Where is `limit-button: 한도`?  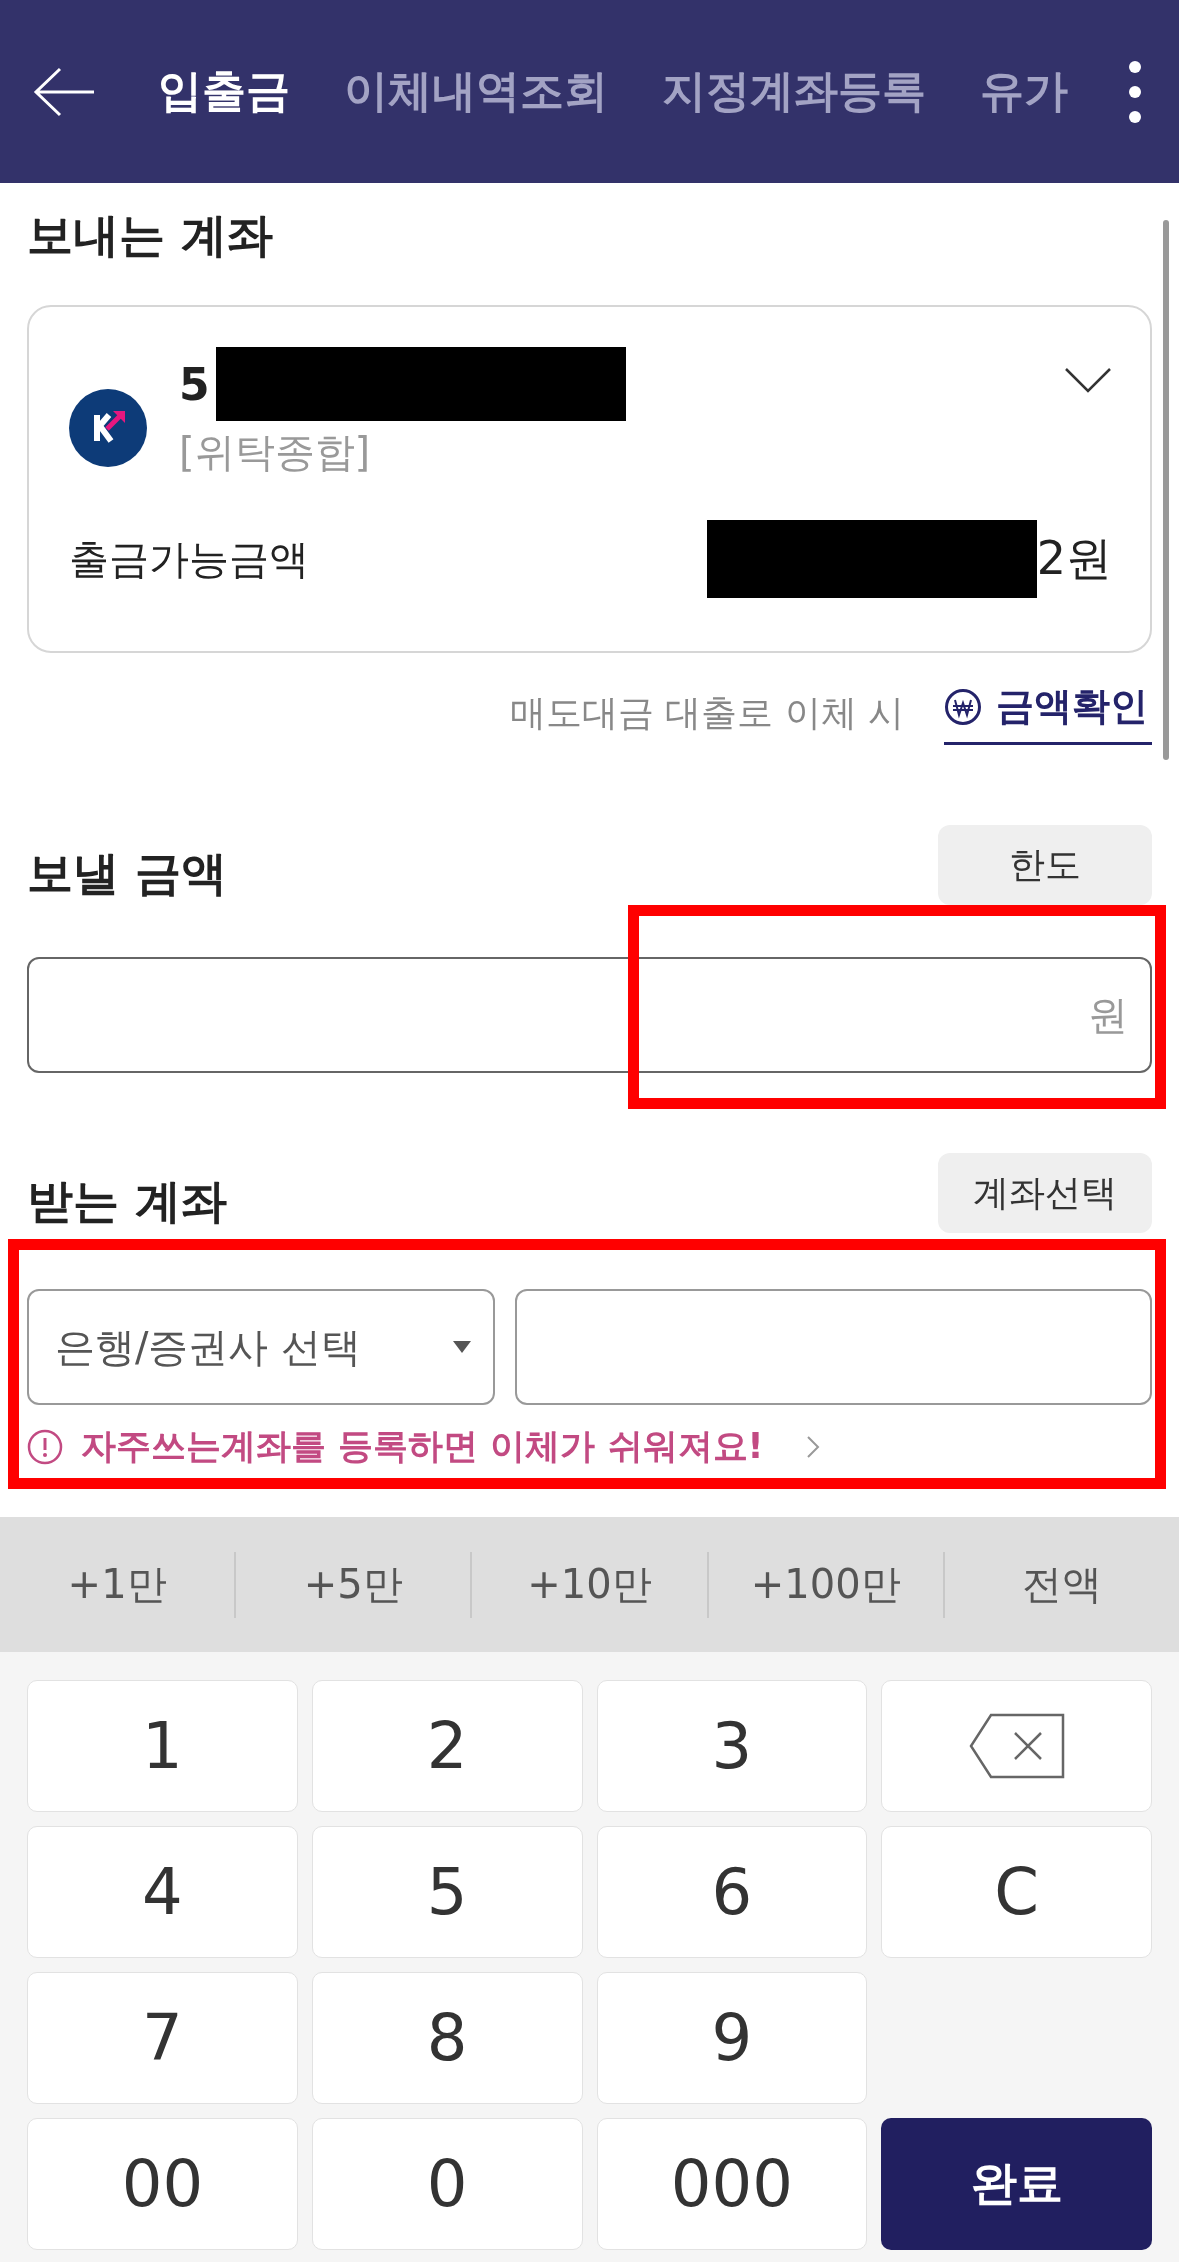 limit-button: 한도 is located at coordinates (1045, 865).